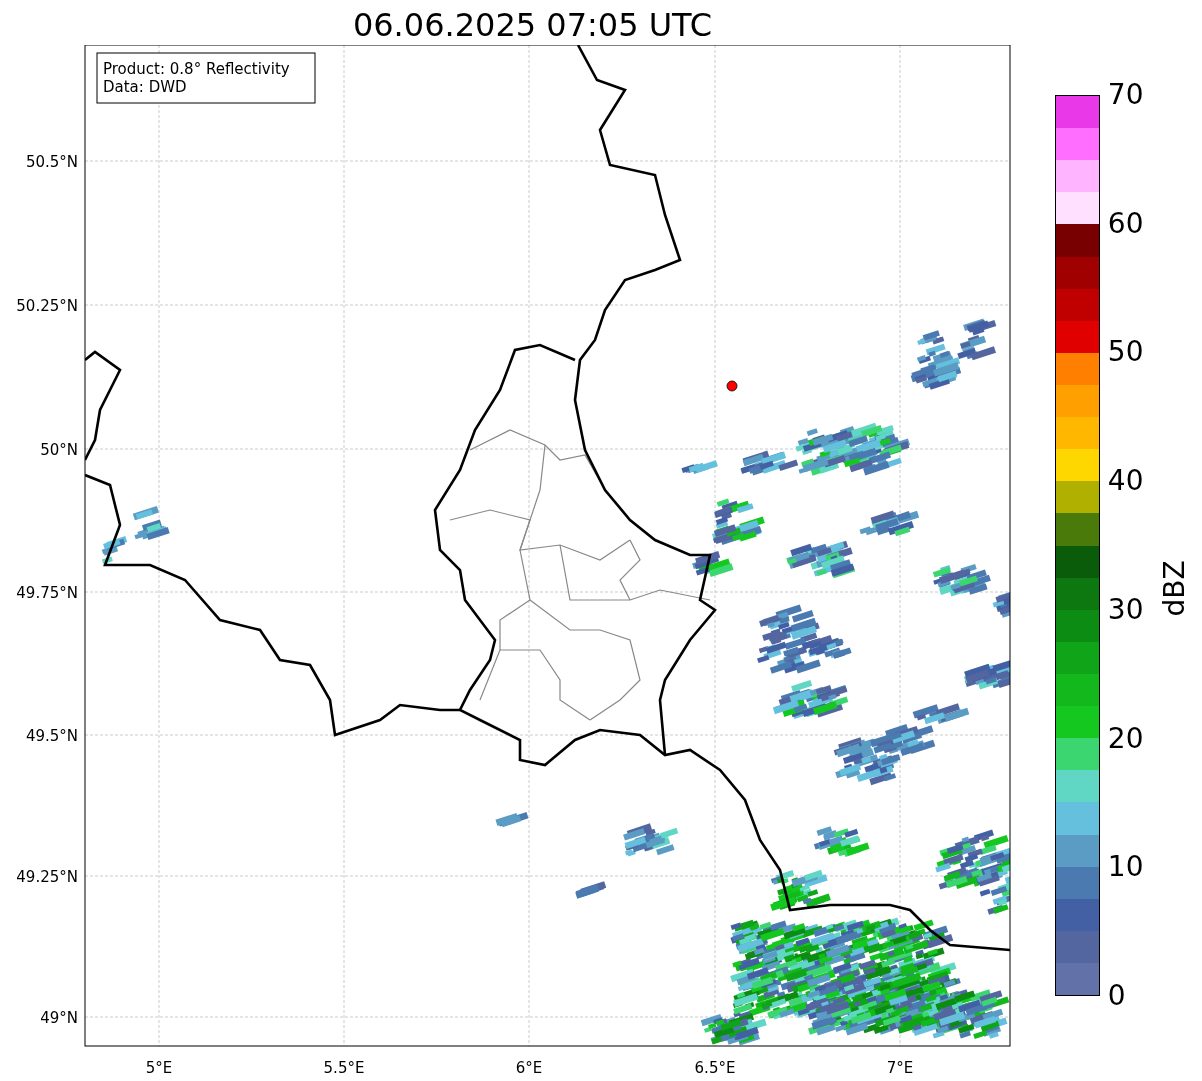 The width and height of the screenshot is (1202, 1081). Describe the element at coordinates (47, 877) in the screenshot. I see `latitude-label: 49.25°N` at that location.